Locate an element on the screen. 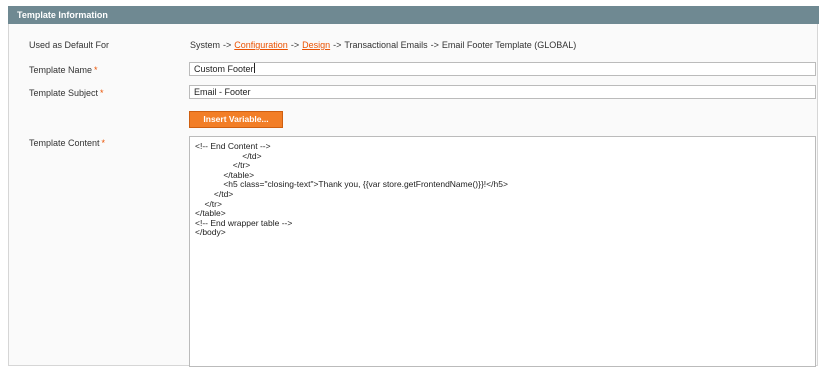  code-line: <!-- End Content --> is located at coordinates (233, 146).